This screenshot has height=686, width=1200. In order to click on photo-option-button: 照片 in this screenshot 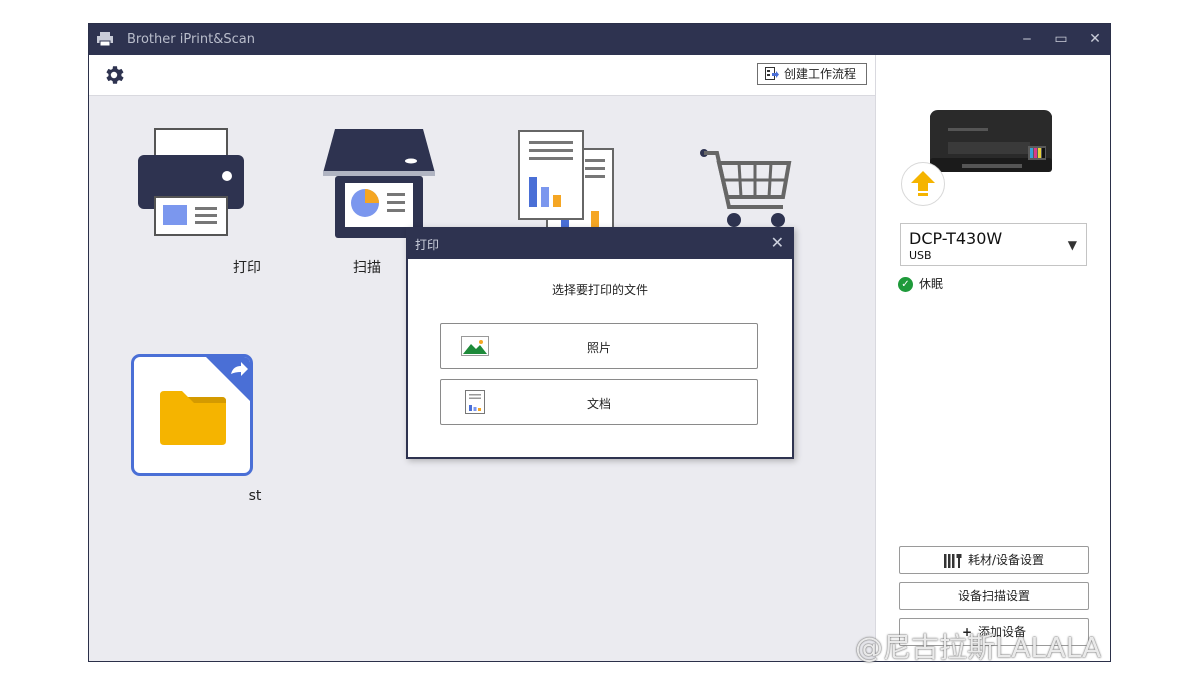, I will do `click(599, 346)`.